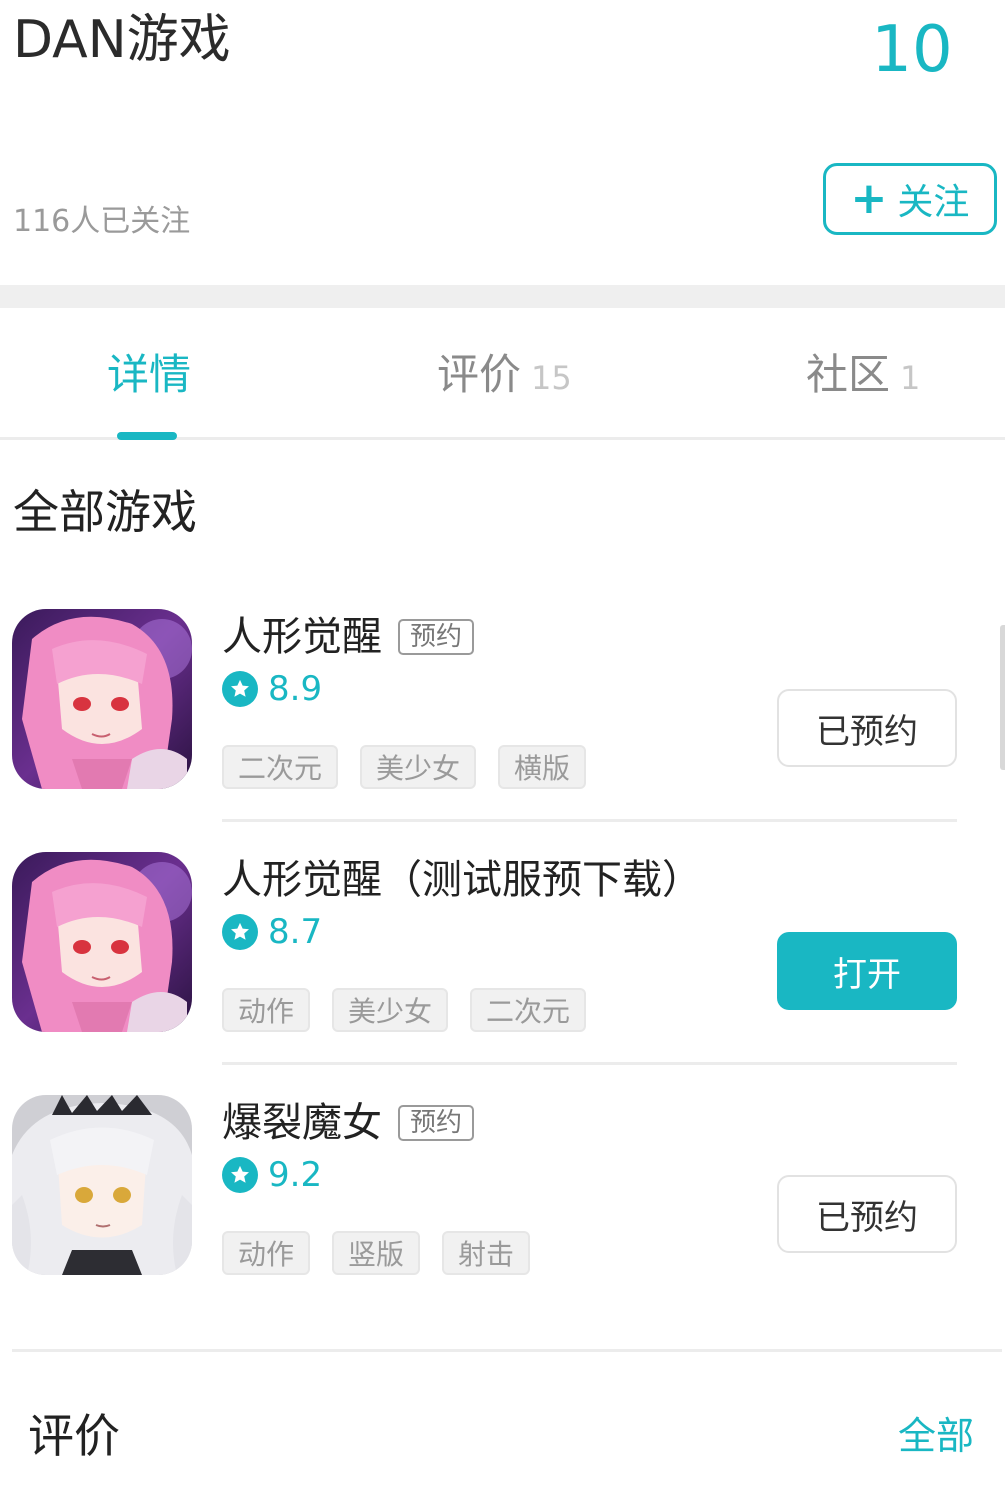  I want to click on follow-button-label: 关注, so click(933, 202).